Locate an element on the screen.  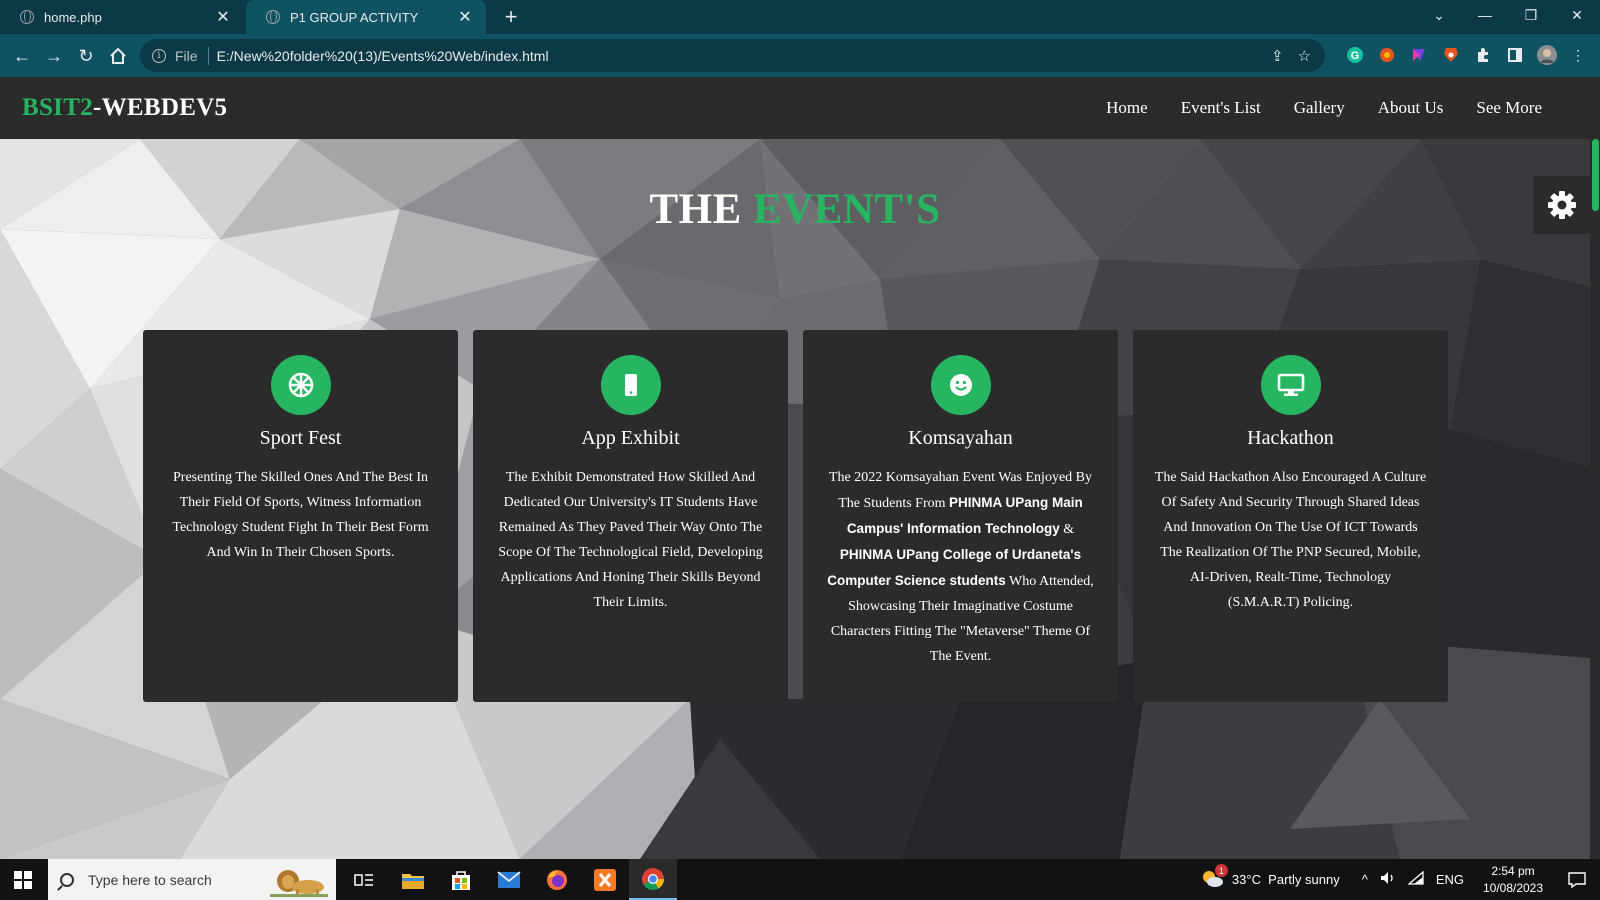
event-card-title: Komsayahan is located at coordinates (960, 438).